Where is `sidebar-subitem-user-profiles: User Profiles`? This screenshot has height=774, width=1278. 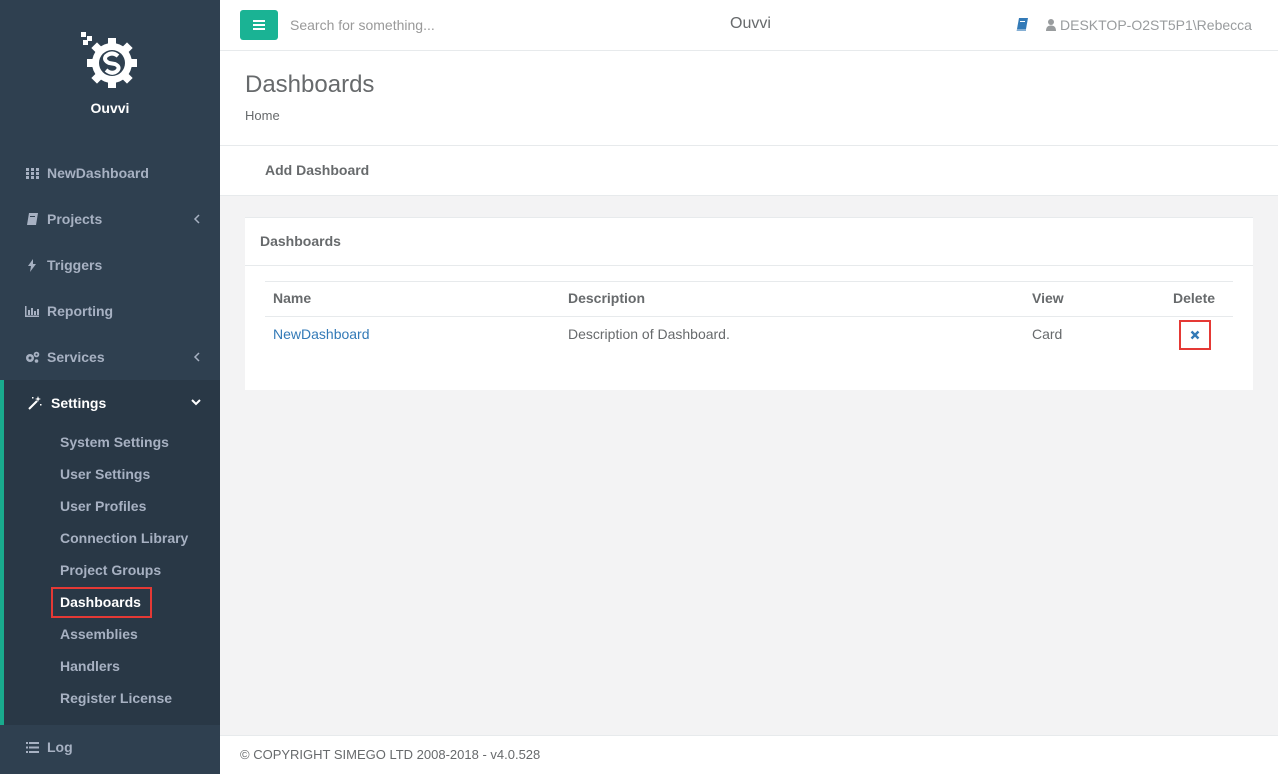
sidebar-subitem-user-profiles: User Profiles is located at coordinates (103, 506).